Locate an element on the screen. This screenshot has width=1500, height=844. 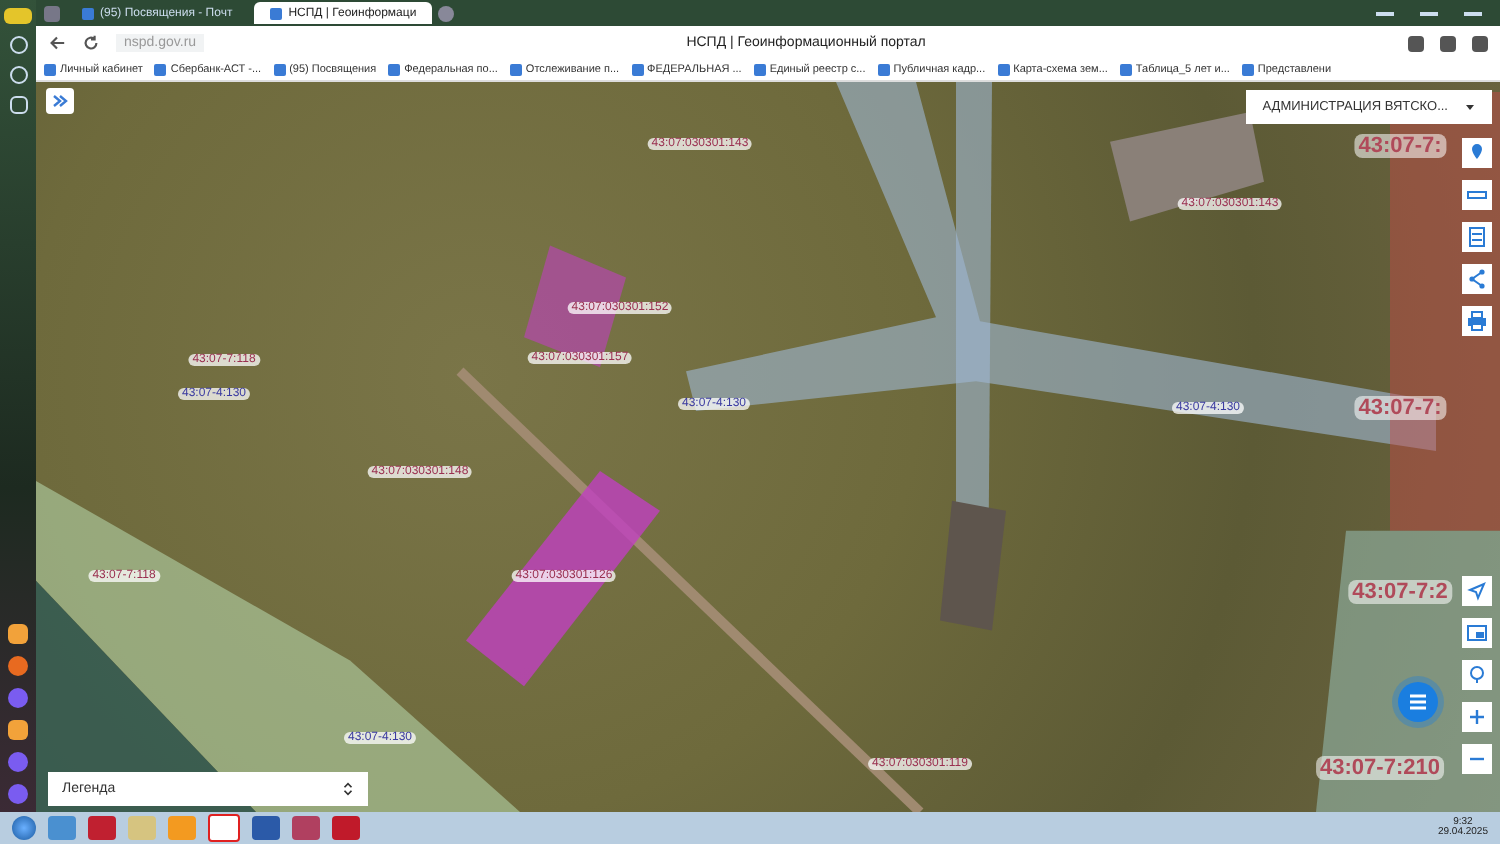
zoom-out-icon is located at coordinates (1477, 759).